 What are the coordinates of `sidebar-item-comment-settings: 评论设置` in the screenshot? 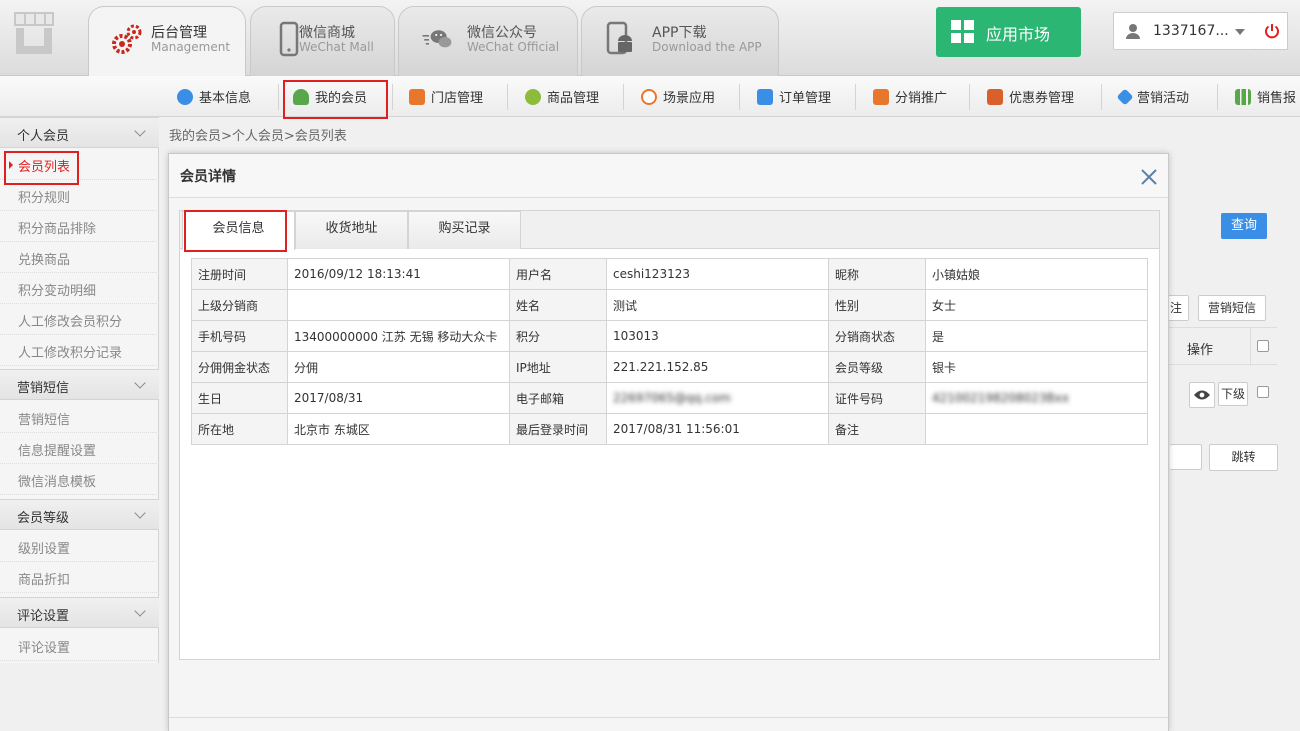 It's located at (79, 645).